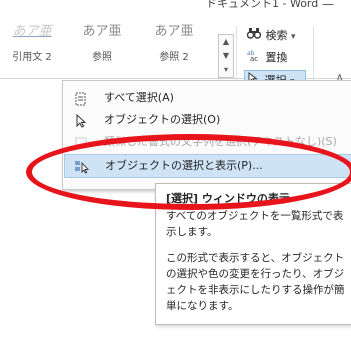 Image resolution: width=351 pixels, height=351 pixels. What do you see at coordinates (81, 98) in the screenshot?
I see `select-all-icon` at bounding box center [81, 98].